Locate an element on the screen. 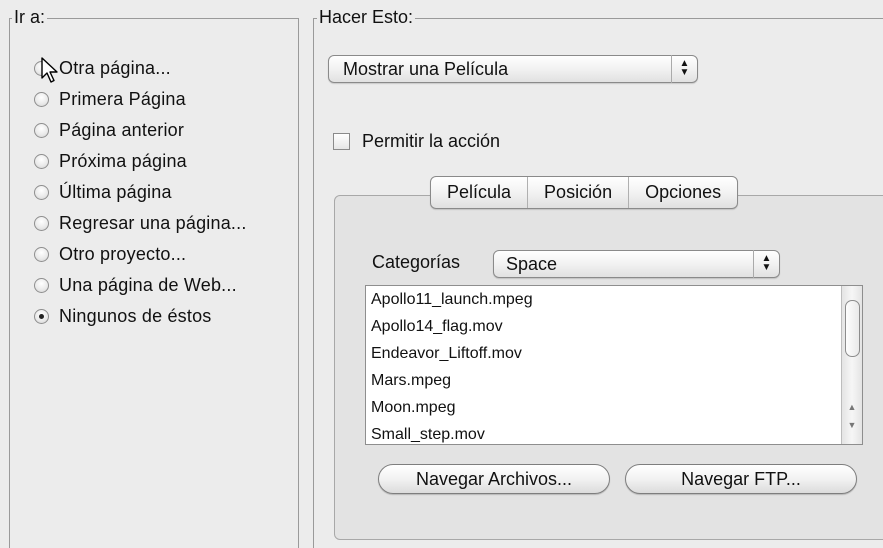 This screenshot has width=883, height=548. radio-option-previous-page: Página anterior is located at coordinates (140, 130).